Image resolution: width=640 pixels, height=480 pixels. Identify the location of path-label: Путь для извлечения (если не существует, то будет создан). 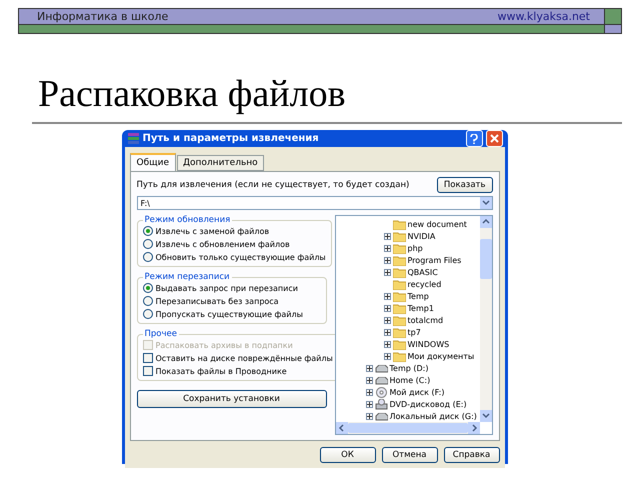
(273, 185).